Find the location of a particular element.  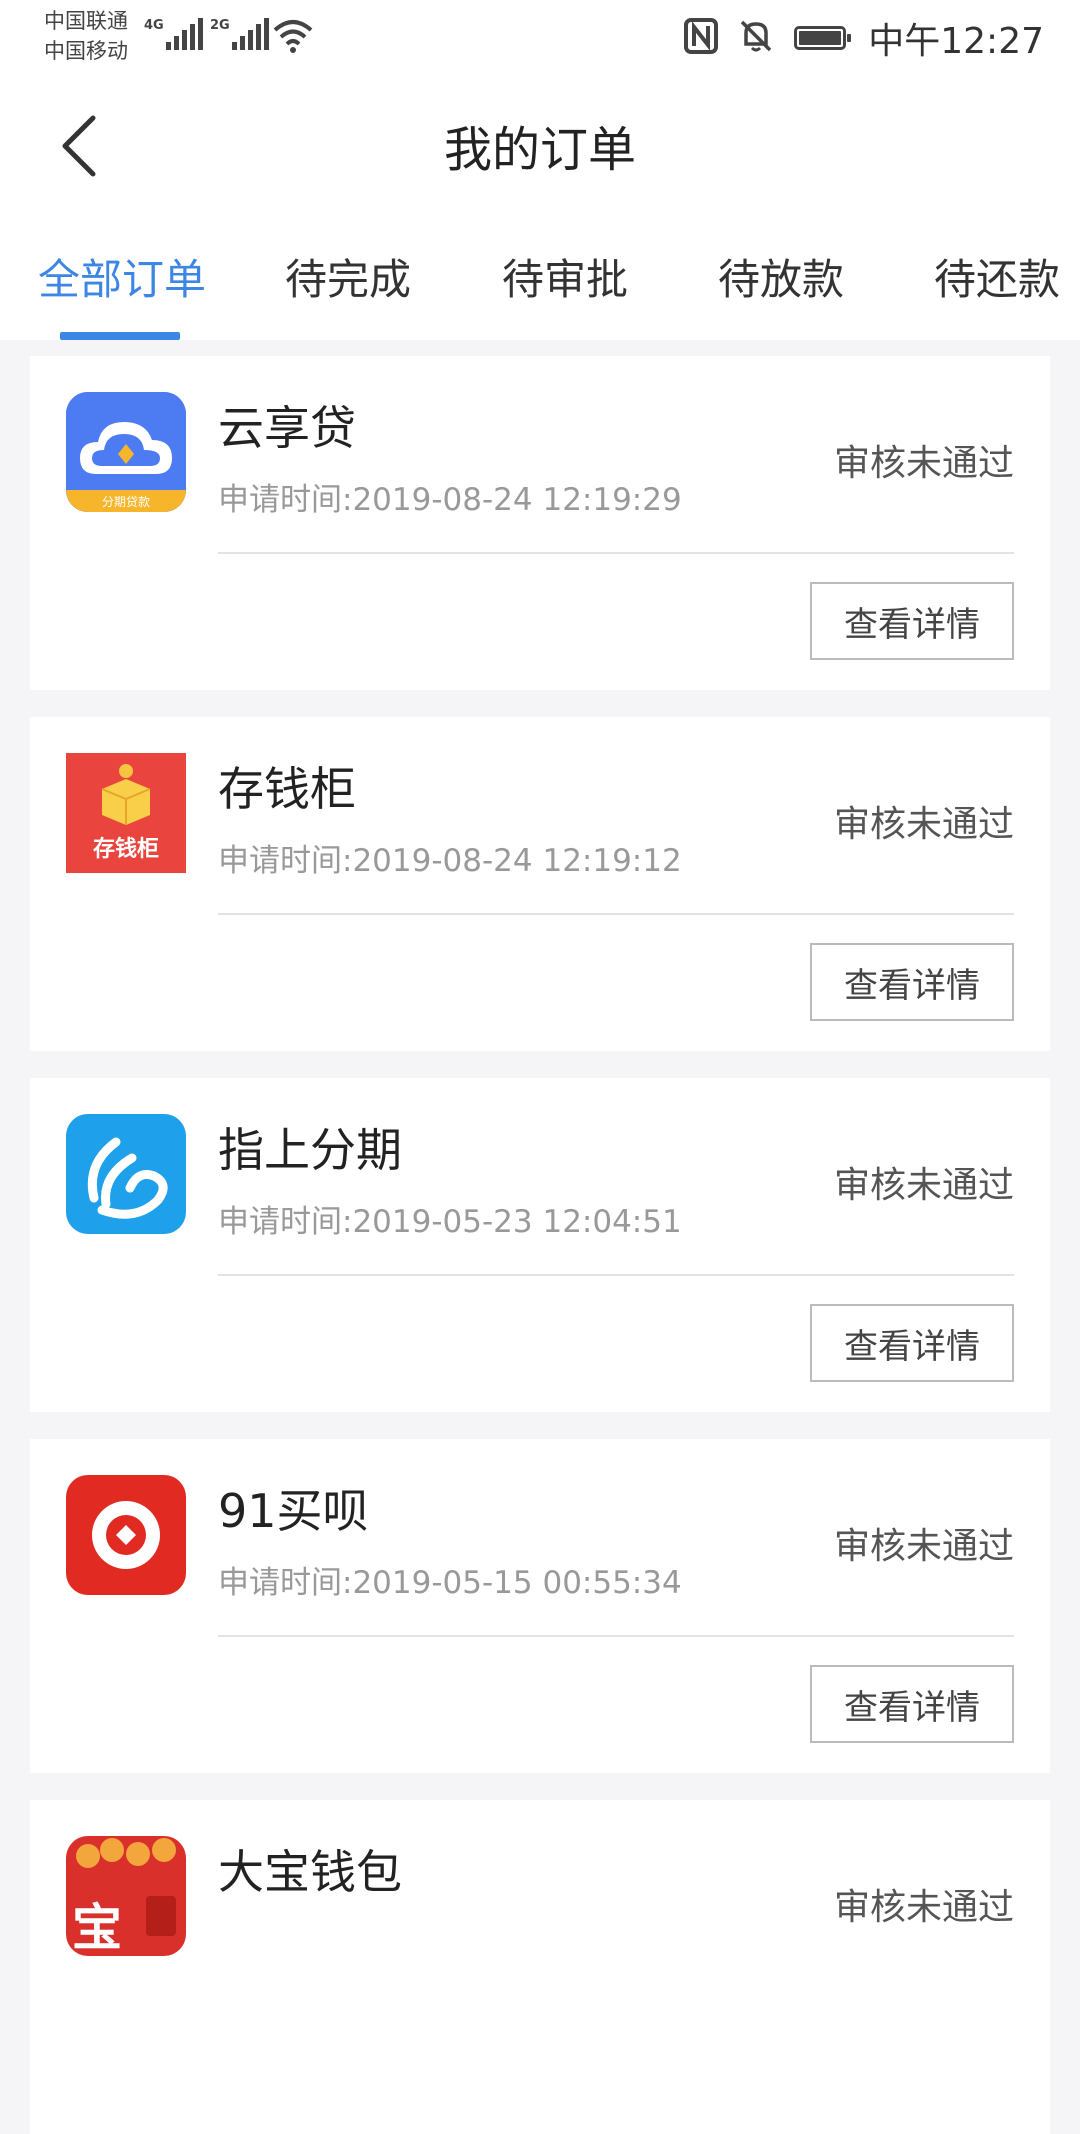

apply-time: 申请时间:2019-08-24 12:19:29 is located at coordinates (450, 500).